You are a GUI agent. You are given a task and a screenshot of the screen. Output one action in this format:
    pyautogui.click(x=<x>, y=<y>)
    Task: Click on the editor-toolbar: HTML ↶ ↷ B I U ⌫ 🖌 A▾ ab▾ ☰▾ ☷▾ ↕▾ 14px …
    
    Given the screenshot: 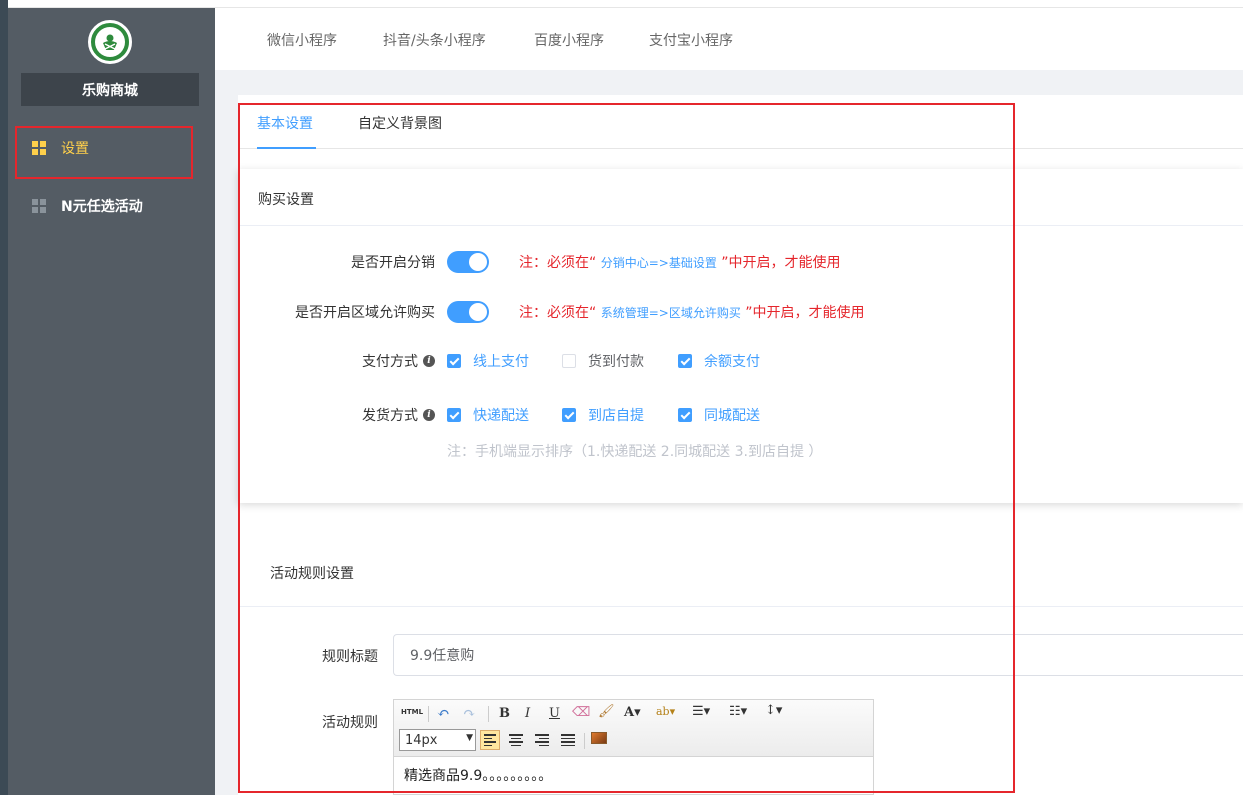 What is the action you would take?
    pyautogui.click(x=633, y=728)
    